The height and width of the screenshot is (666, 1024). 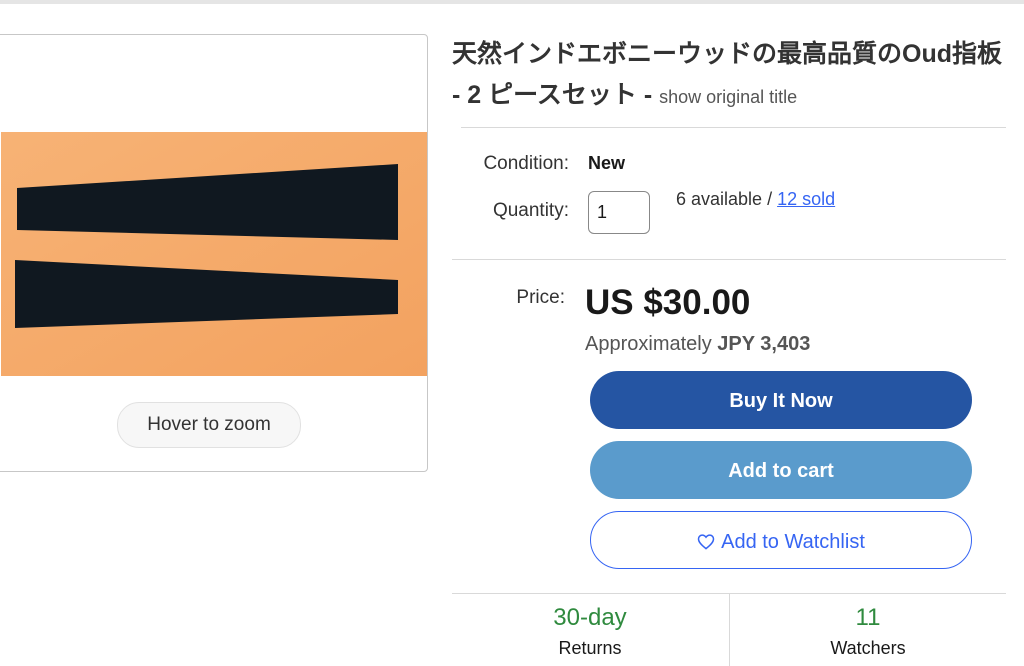 I want to click on quantity-input, so click(x=619, y=212).